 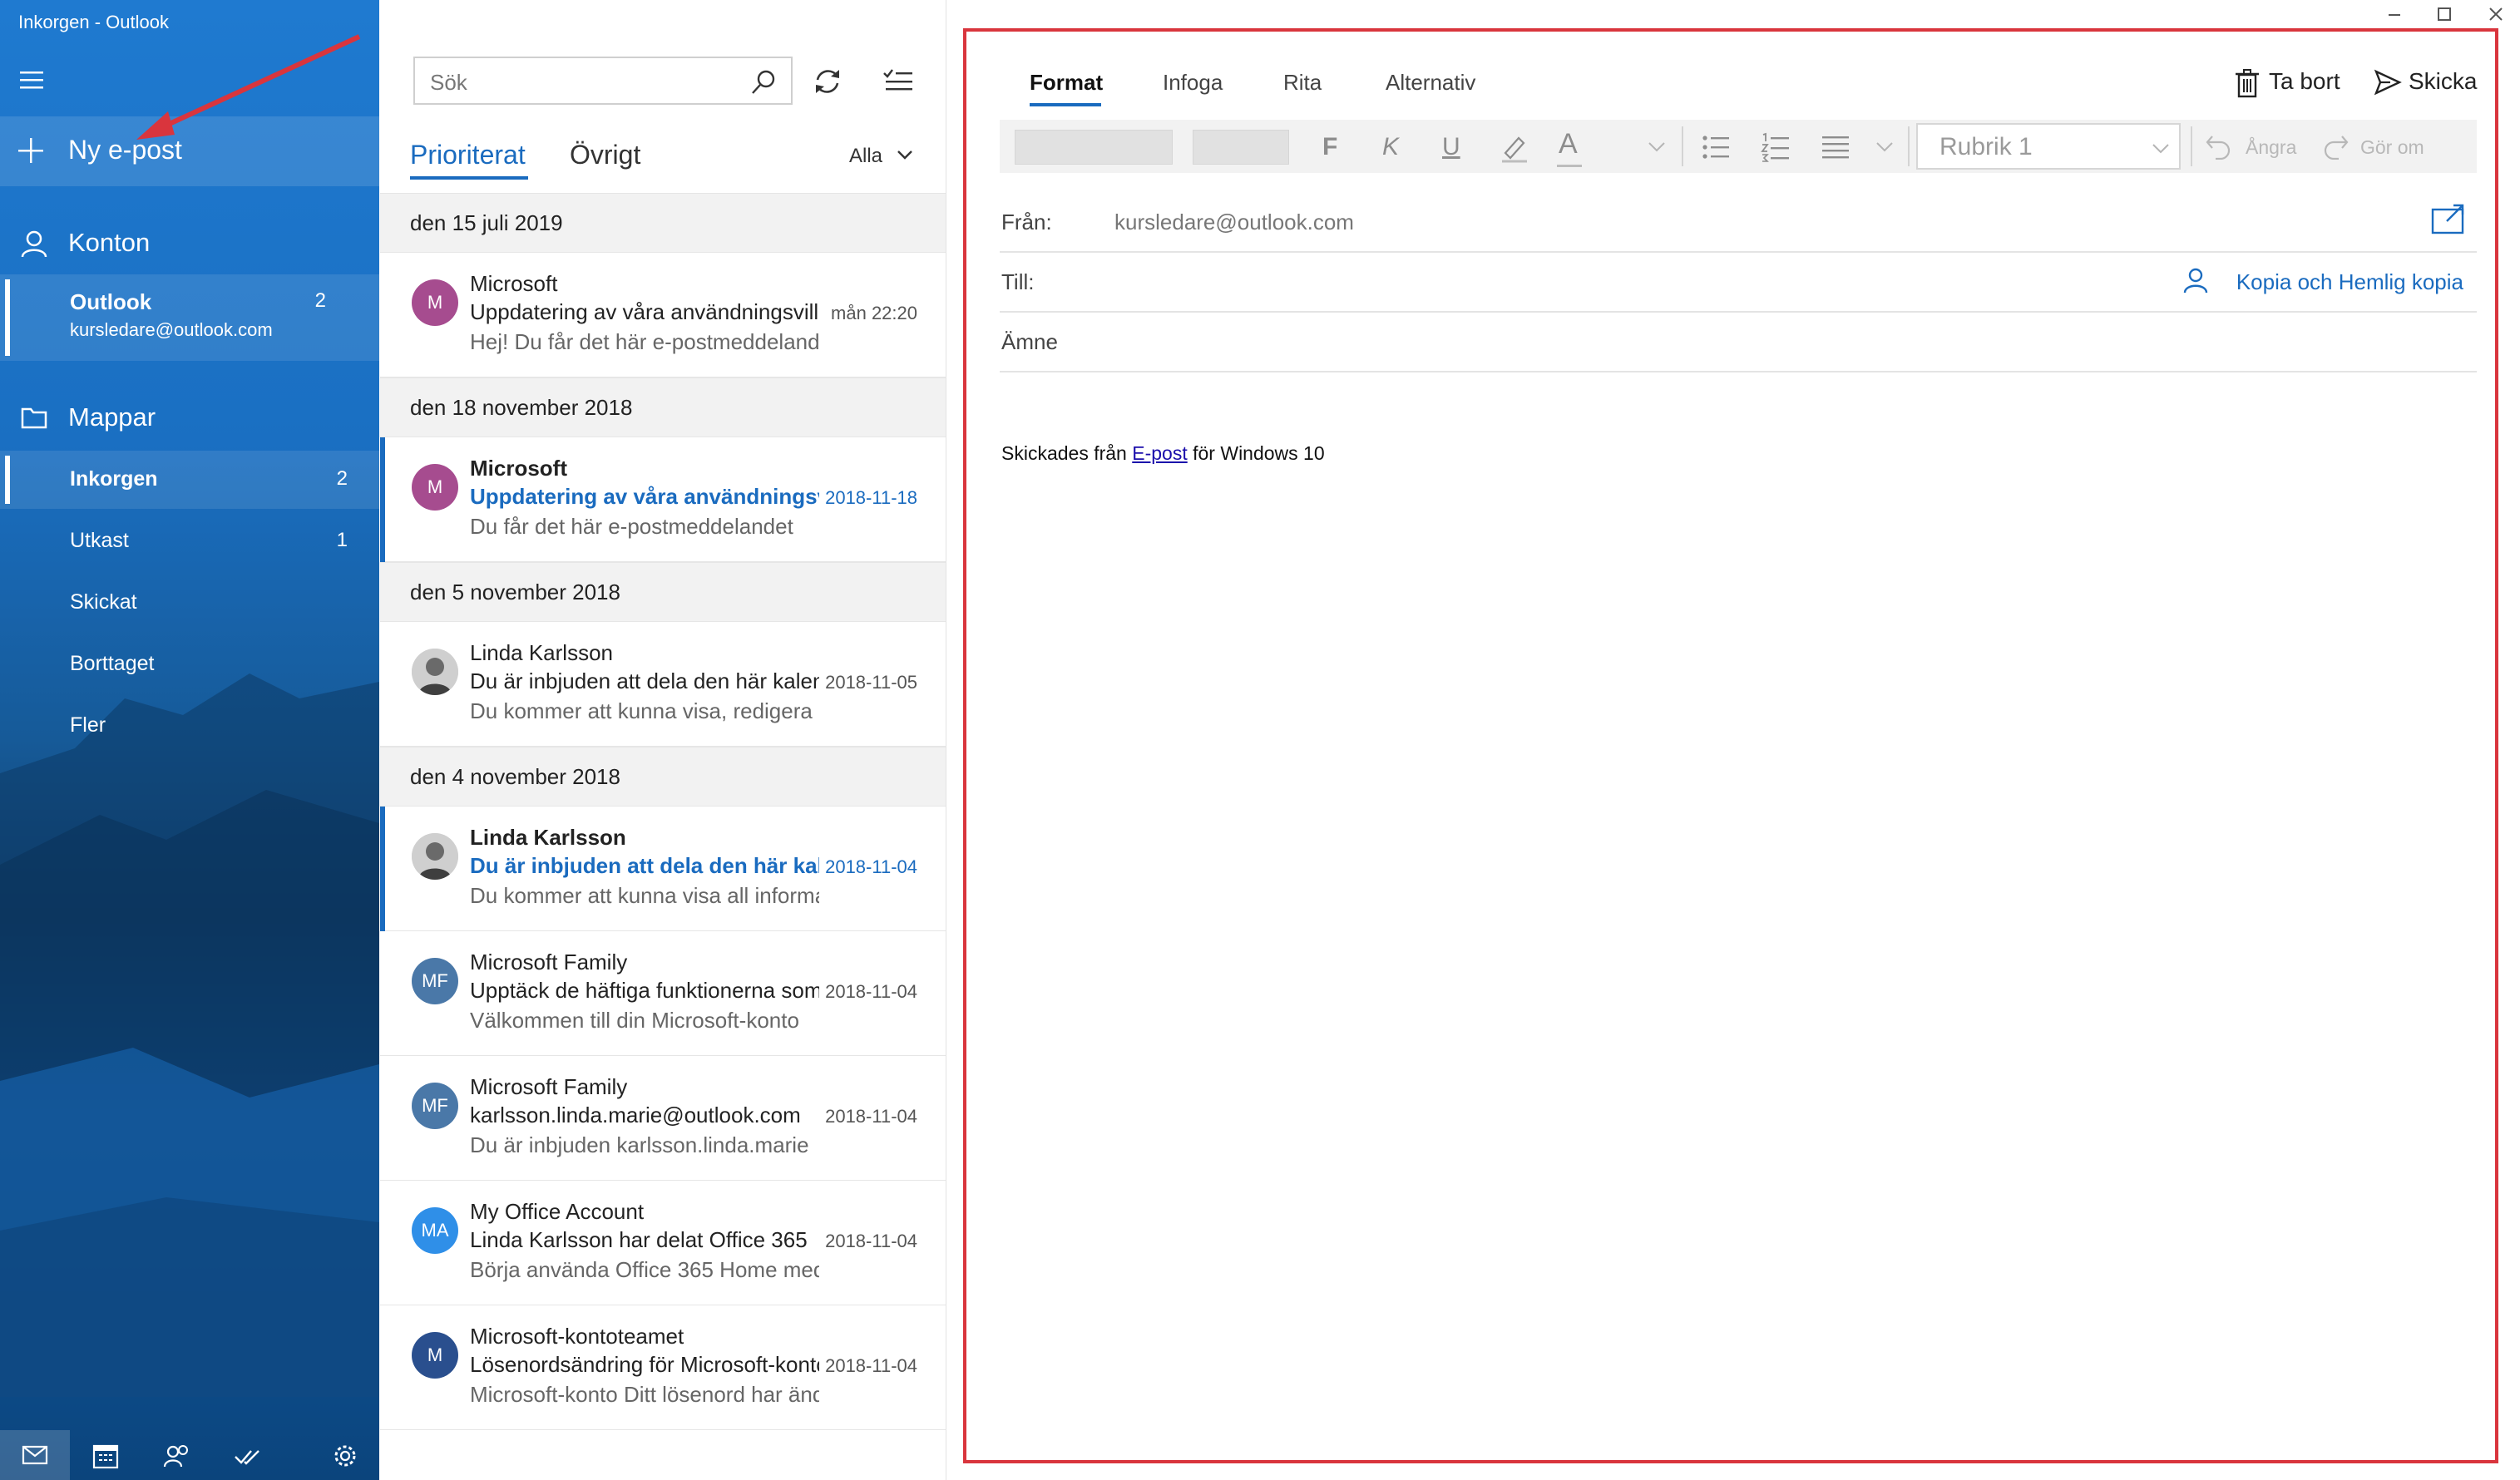 What do you see at coordinates (2394, 14) in the screenshot?
I see `minimize-button` at bounding box center [2394, 14].